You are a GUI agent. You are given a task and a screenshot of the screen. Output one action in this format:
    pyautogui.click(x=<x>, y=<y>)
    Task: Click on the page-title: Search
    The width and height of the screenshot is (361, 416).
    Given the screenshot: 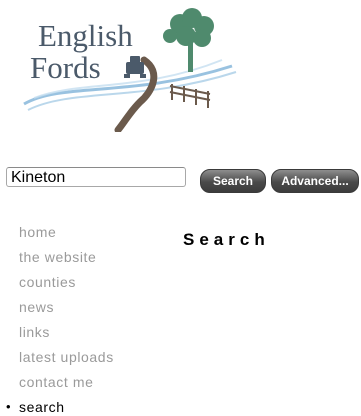 What is the action you would take?
    pyautogui.click(x=226, y=239)
    